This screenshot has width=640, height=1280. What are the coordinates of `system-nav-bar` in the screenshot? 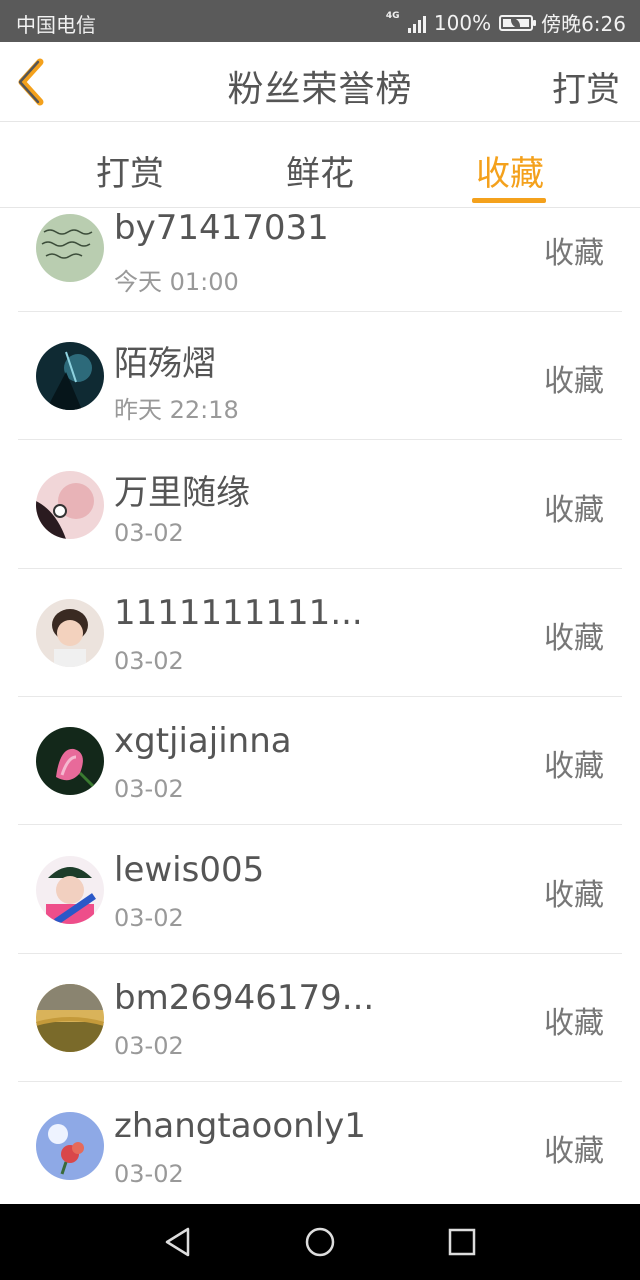 It's located at (320, 1242).